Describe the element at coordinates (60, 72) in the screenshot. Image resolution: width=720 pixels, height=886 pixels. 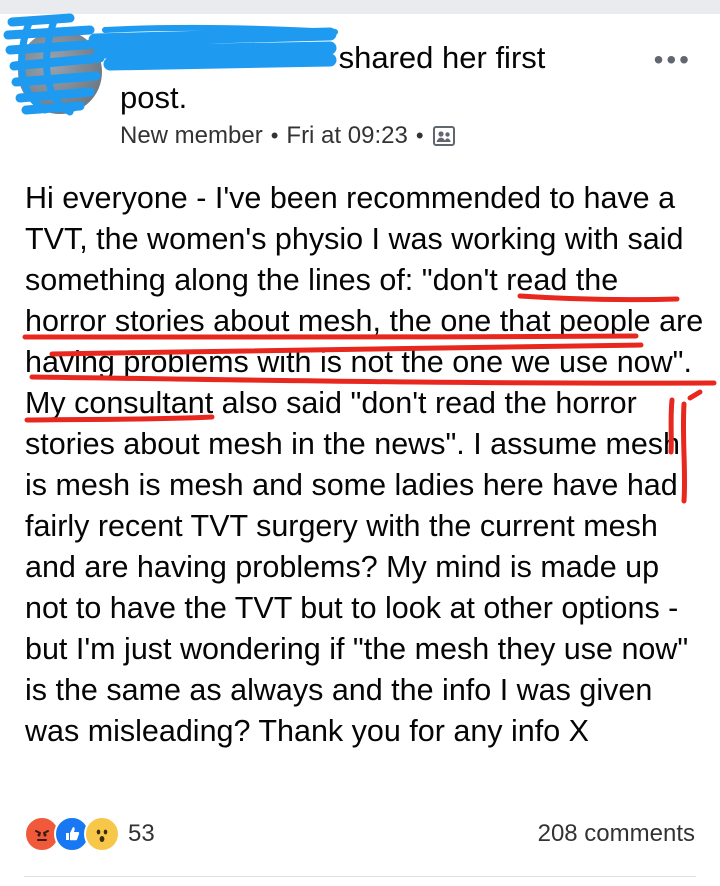
I see `avatar` at that location.